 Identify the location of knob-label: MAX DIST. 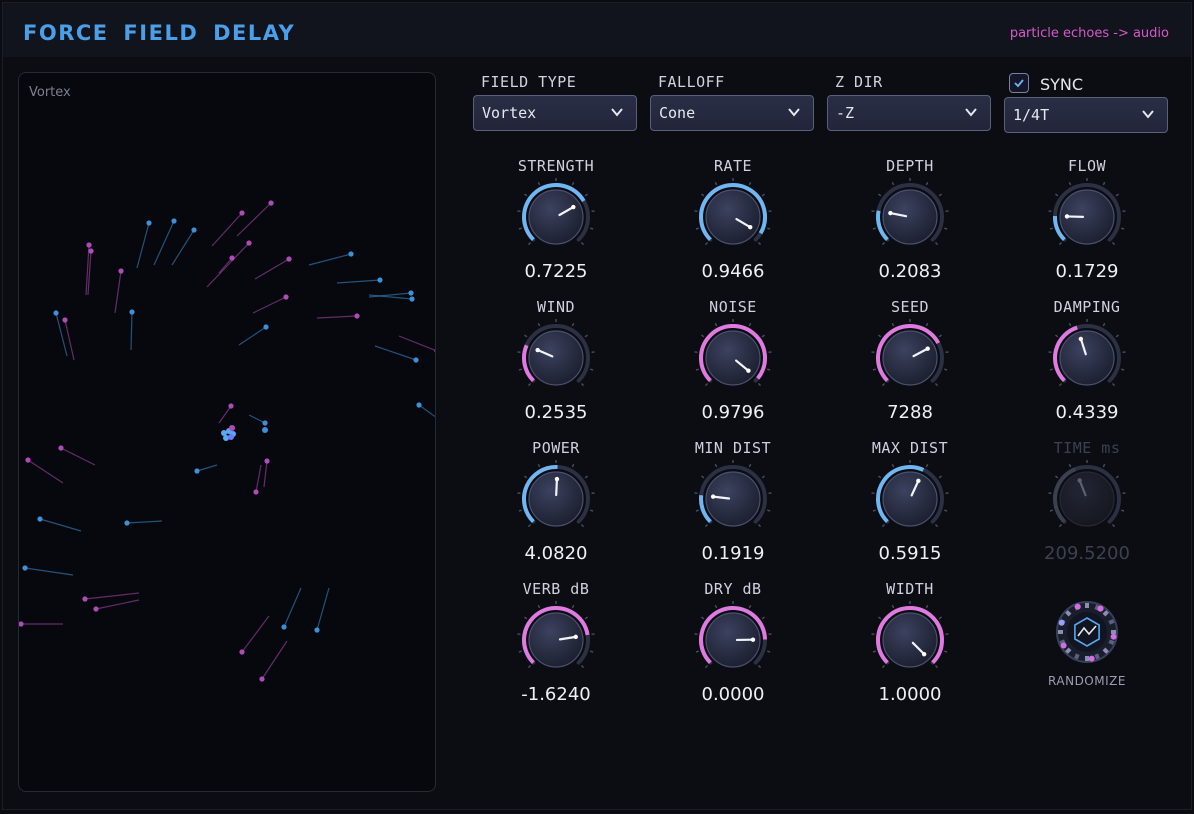
(910, 448).